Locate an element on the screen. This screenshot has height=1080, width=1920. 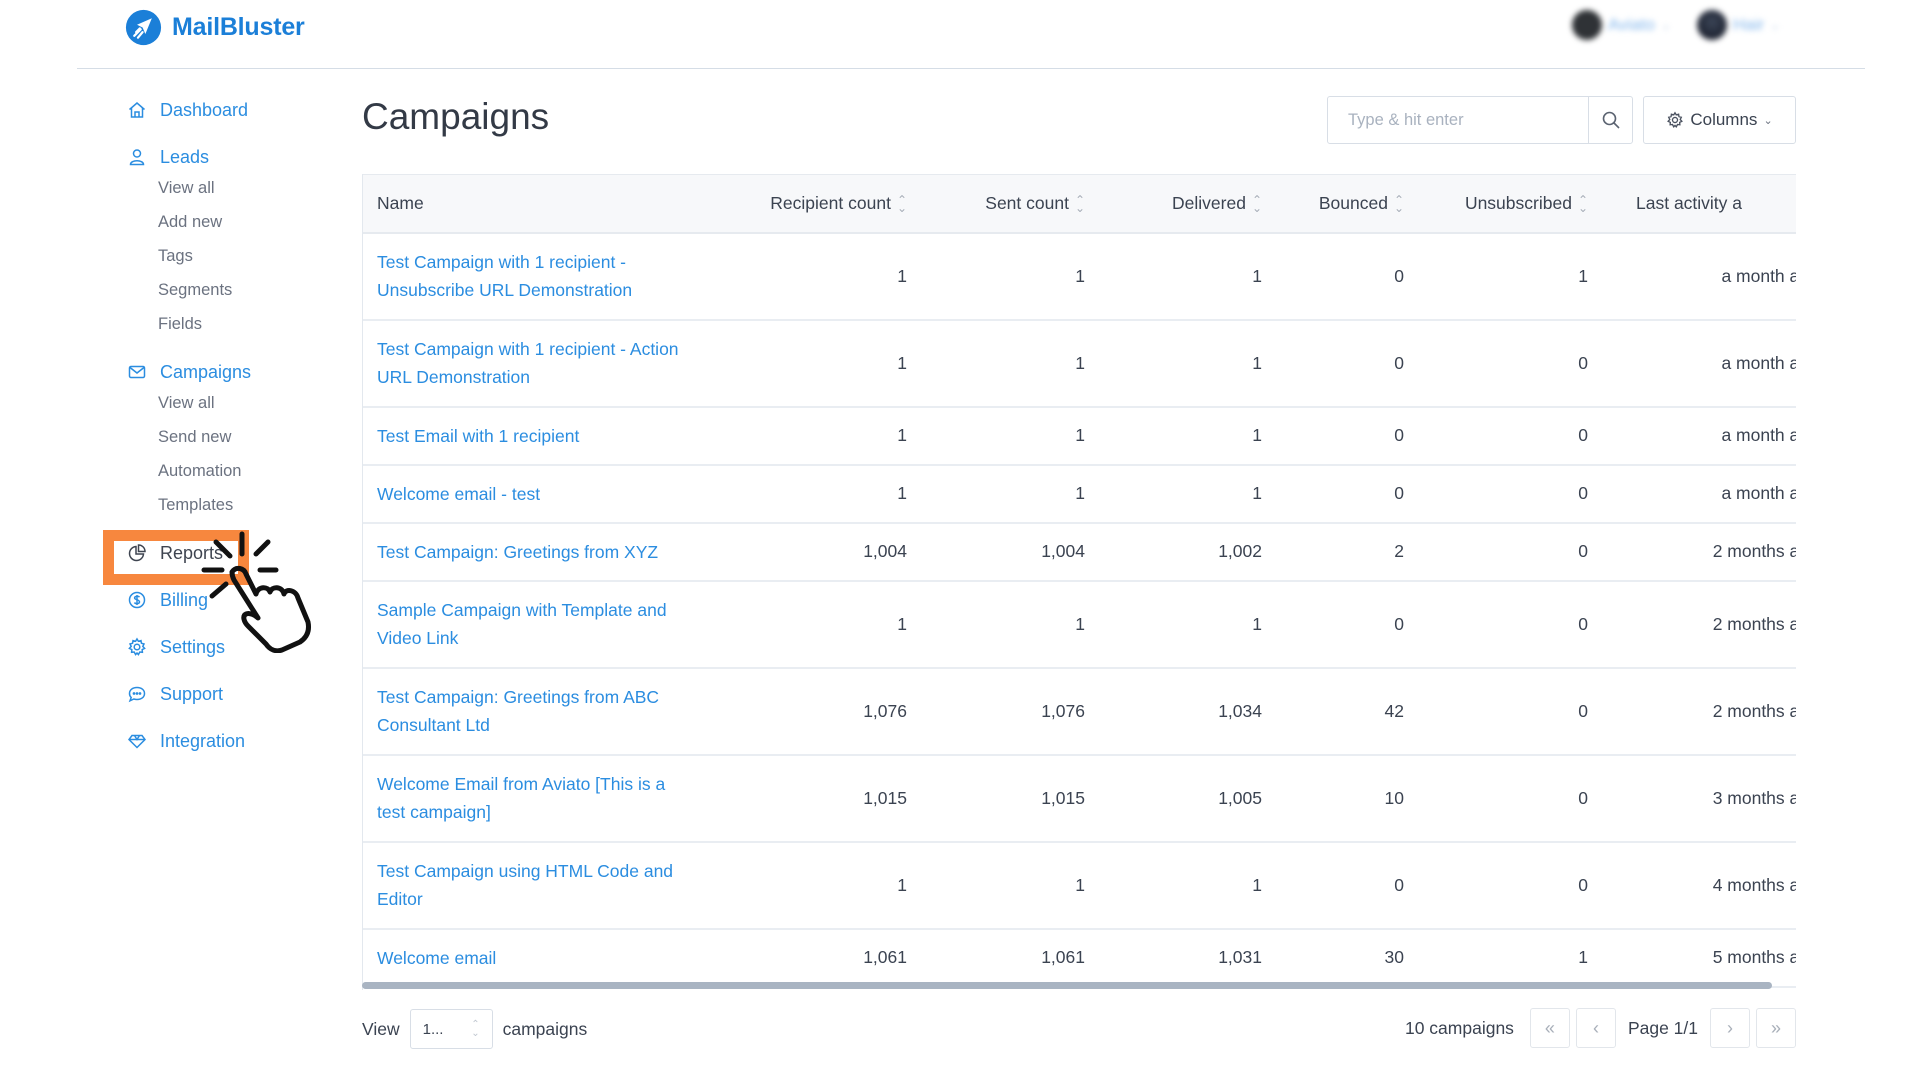
user-icon is located at coordinates (137, 157).